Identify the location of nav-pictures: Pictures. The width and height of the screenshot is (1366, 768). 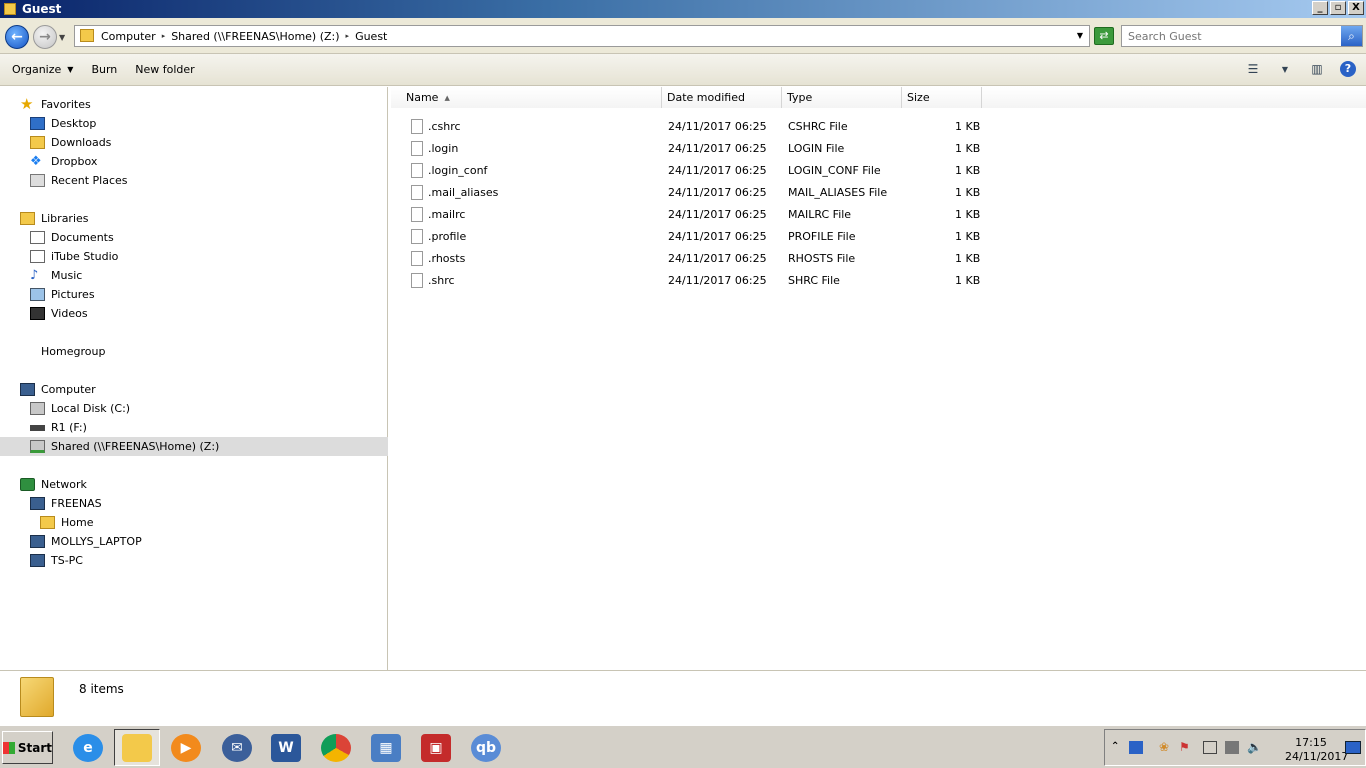
(62, 294).